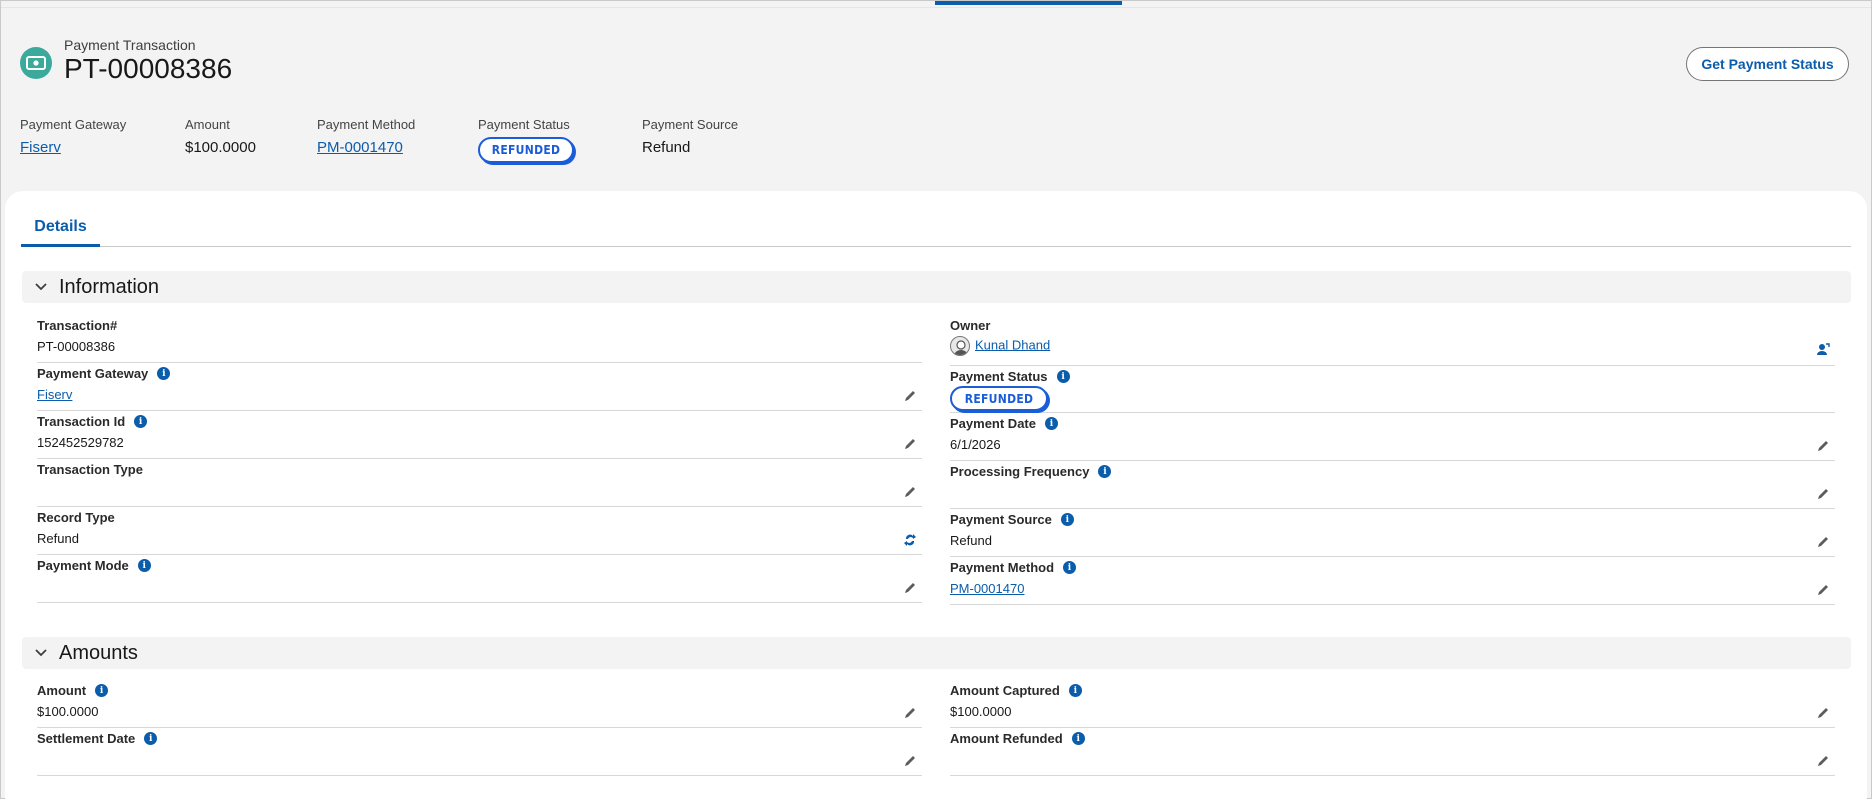  Describe the element at coordinates (1767, 64) in the screenshot. I see `get-payment-status-button: Get Payment Status` at that location.